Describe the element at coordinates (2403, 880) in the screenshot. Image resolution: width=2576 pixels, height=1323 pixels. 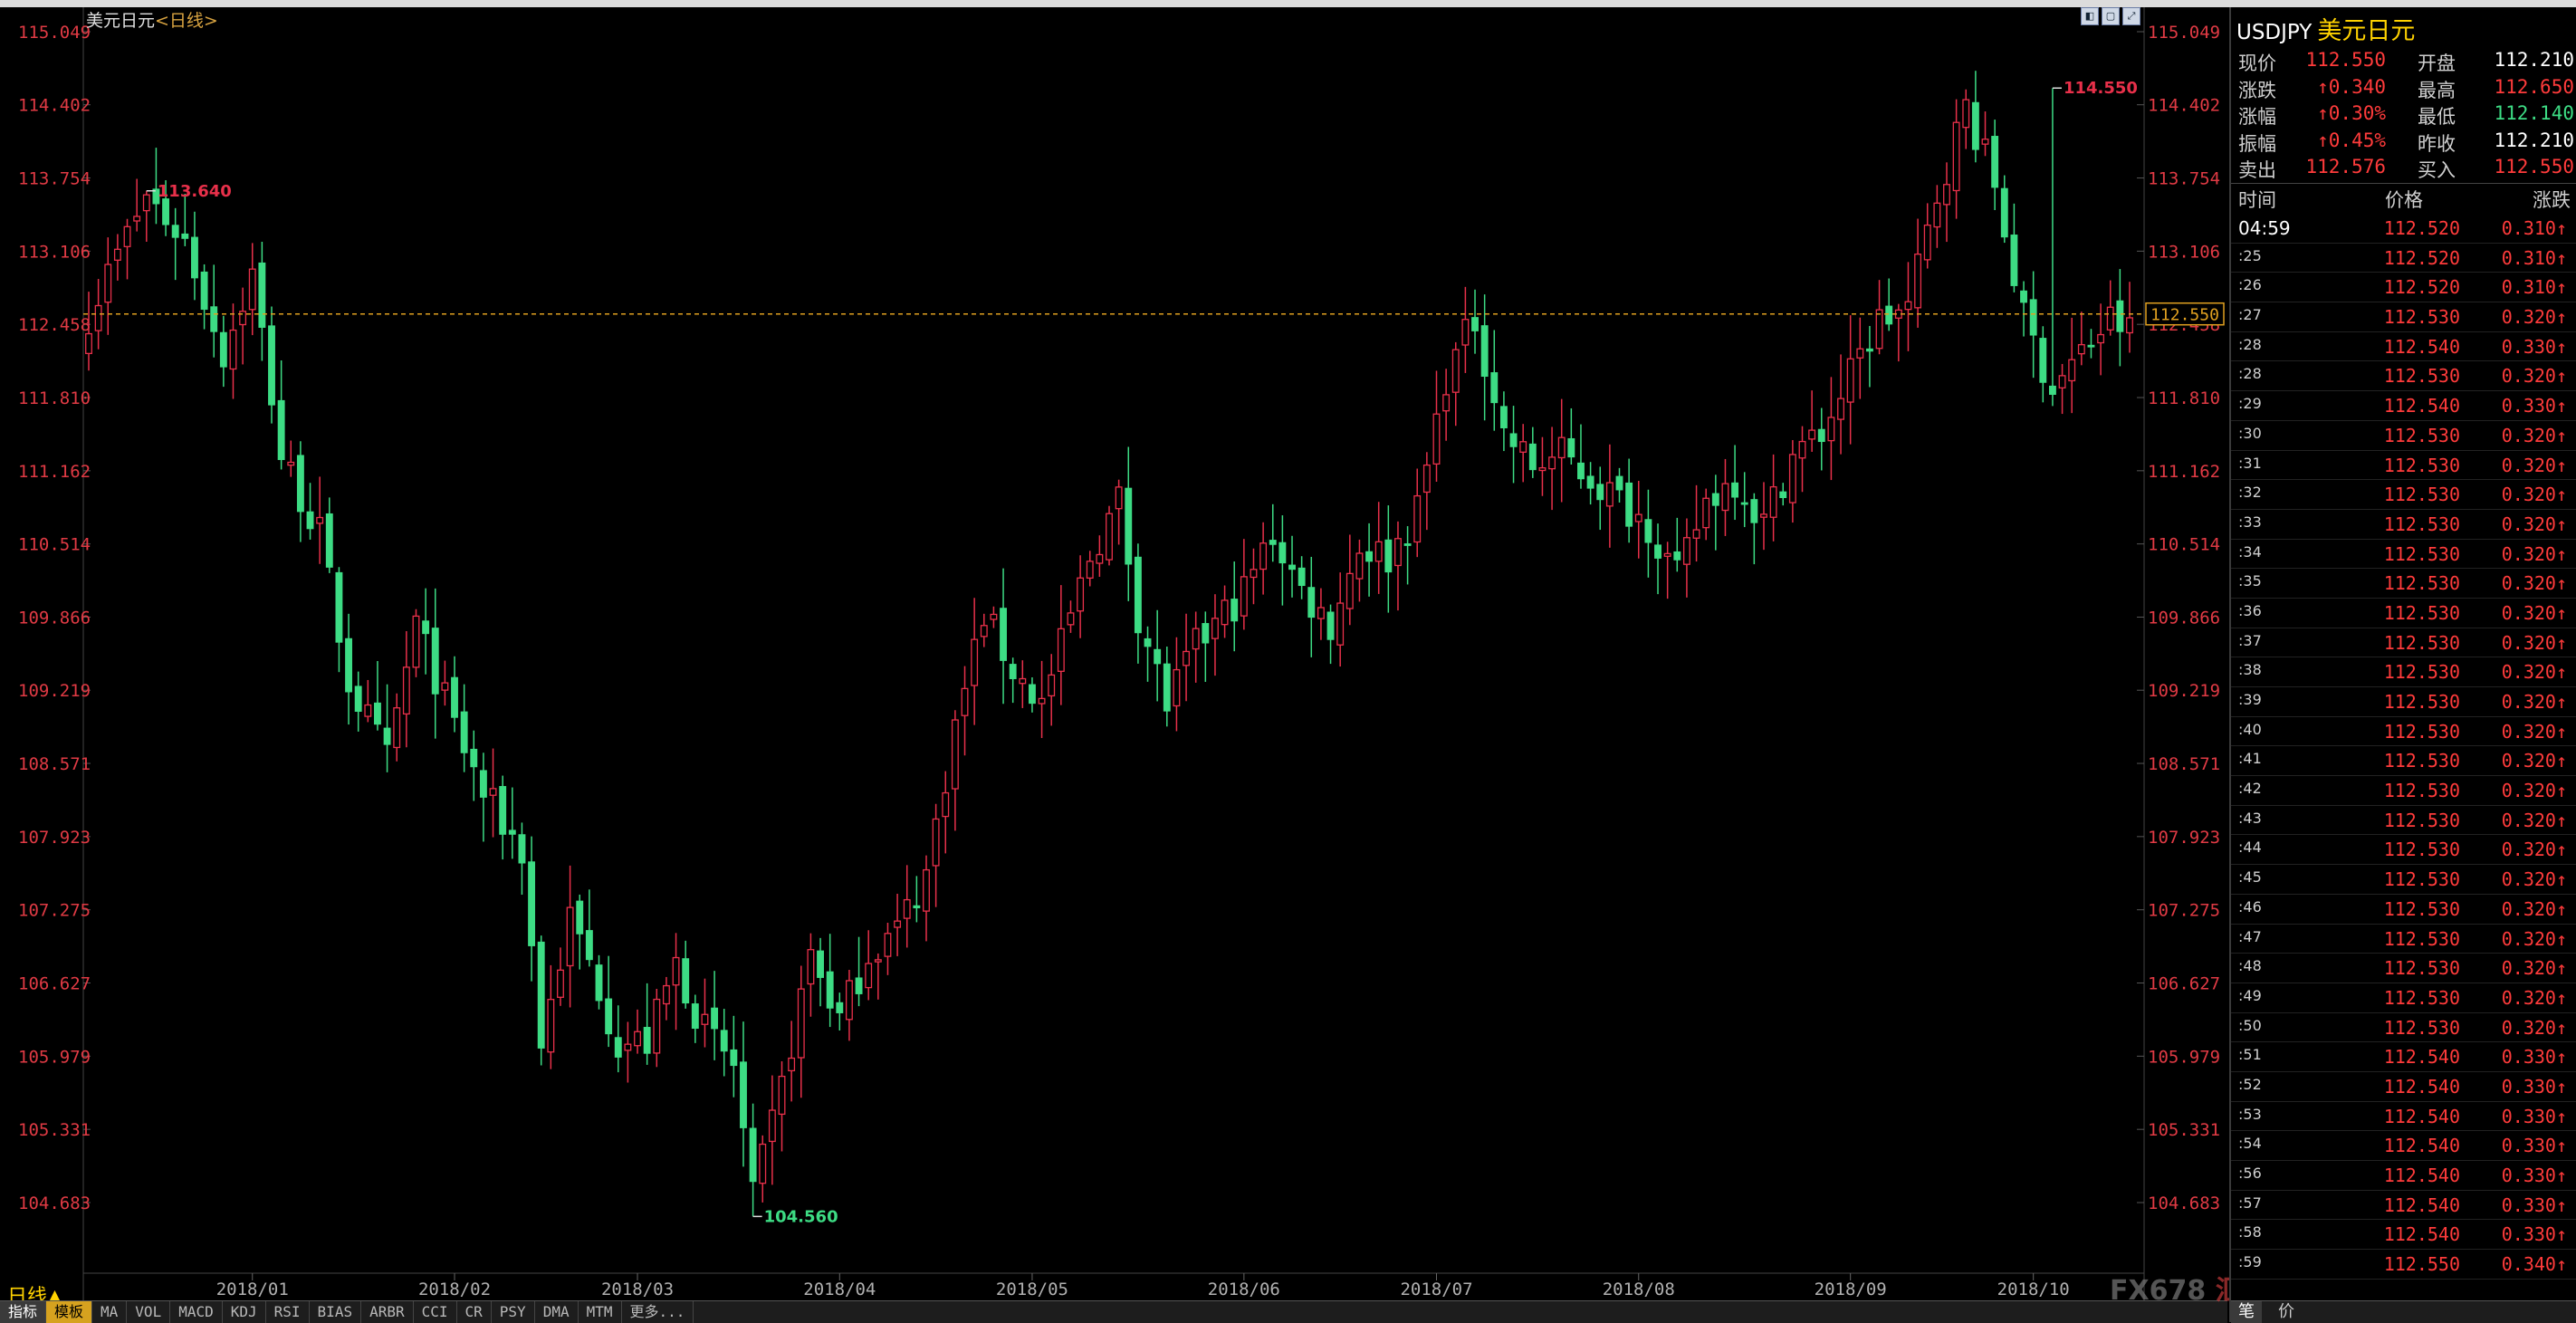
I see `tick-row: :45 112.530 0.320↑` at that location.